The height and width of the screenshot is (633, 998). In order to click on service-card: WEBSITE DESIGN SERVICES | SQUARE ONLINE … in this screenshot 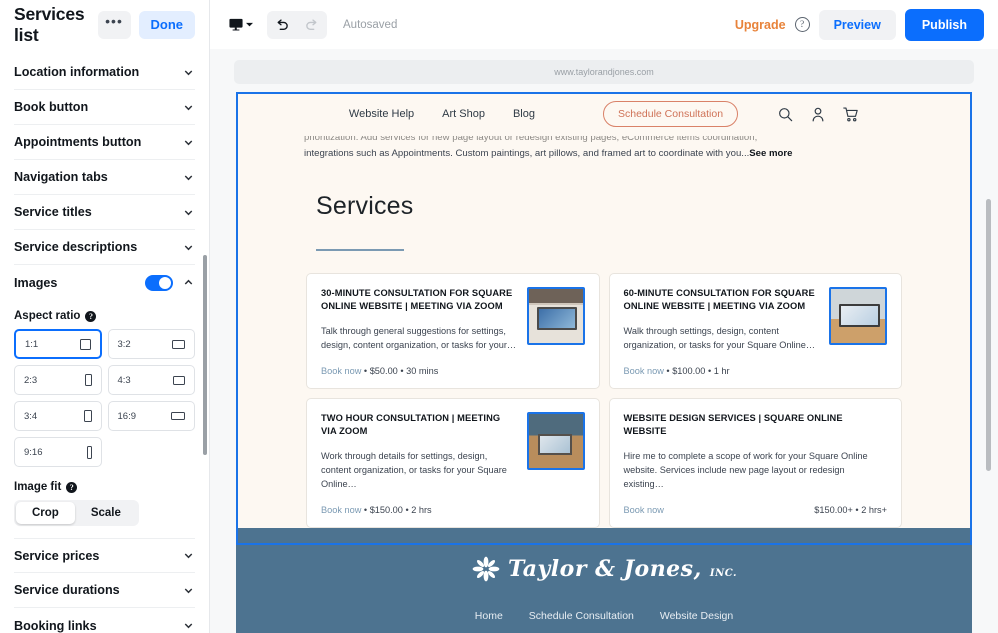, I will do `click(755, 462)`.